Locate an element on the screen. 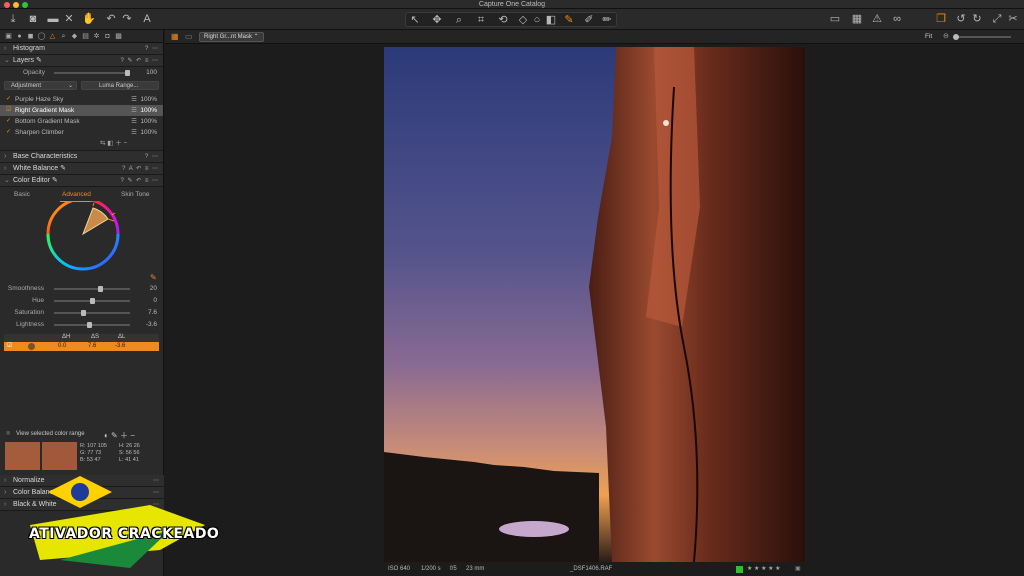 The height and width of the screenshot is (576, 1024). tab-basic: Basic is located at coordinates (22, 195).